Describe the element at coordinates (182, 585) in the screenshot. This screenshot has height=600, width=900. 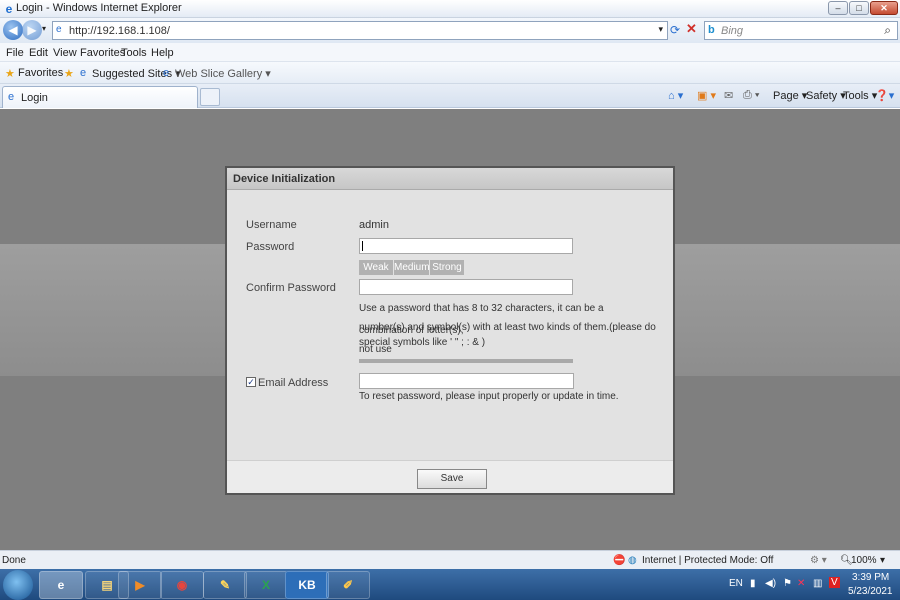
I see `taskbar-chrome-icon: ◉` at that location.